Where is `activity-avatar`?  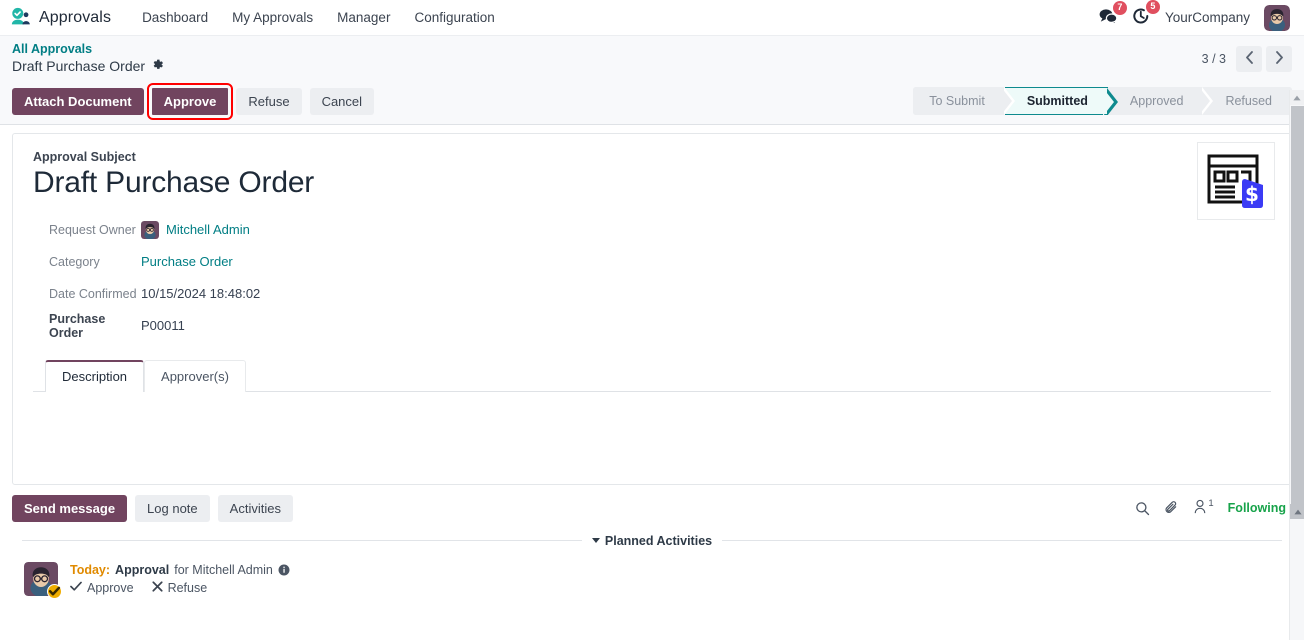 activity-avatar is located at coordinates (43, 580).